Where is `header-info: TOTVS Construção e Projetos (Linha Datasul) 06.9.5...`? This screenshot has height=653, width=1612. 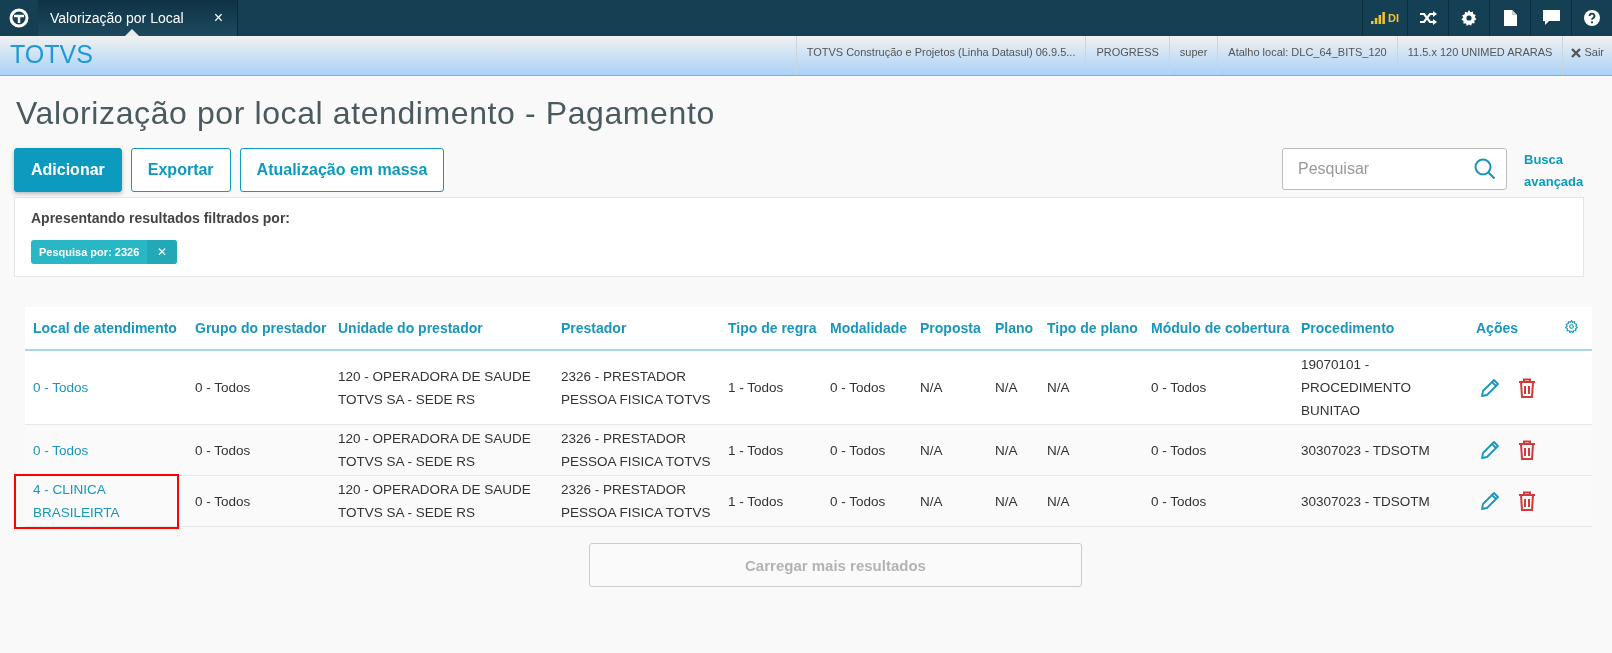
header-info: TOTVS Construção e Projetos (Linha Datasul) 06.9.5... is located at coordinates (940, 55).